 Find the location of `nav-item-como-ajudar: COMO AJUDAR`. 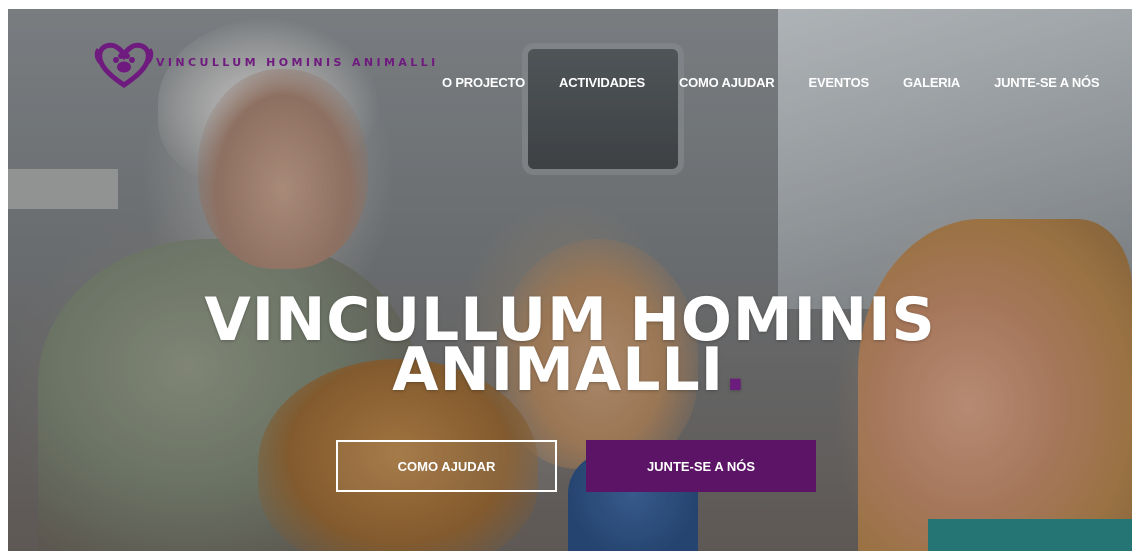

nav-item-como-ajudar: COMO AJUDAR is located at coordinates (727, 82).